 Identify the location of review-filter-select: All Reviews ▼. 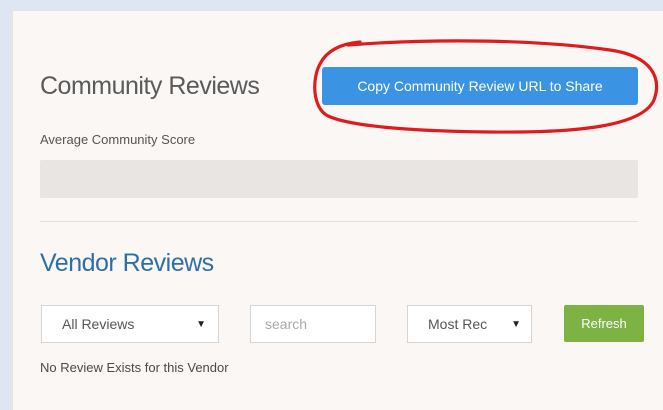
(130, 324).